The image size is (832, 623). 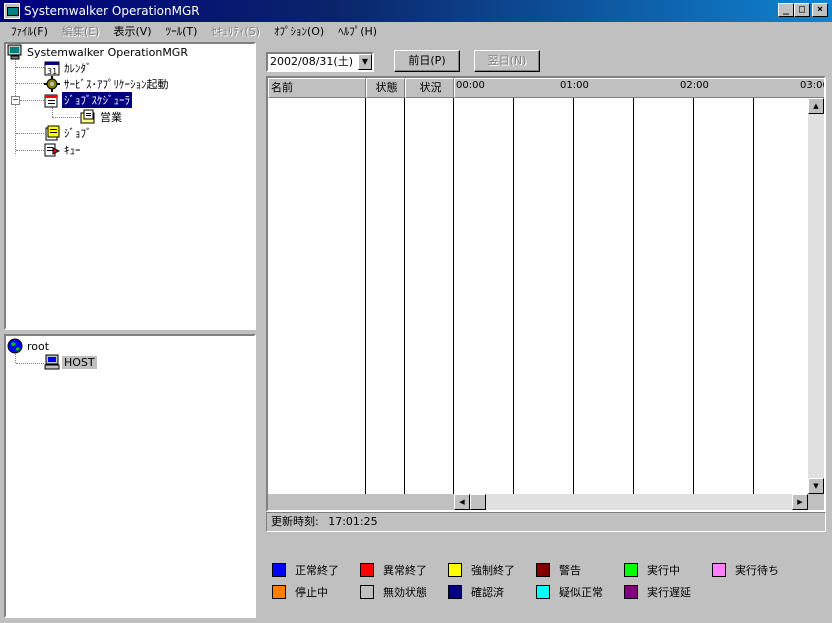 I want to click on vertical-scrollbar: ▲ ▼, so click(x=816, y=296).